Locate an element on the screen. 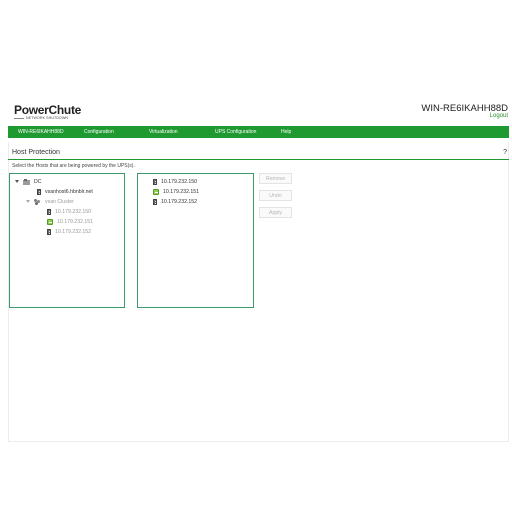 The image size is (512, 512). tree-label-cluster-host: 10.179.232.150 is located at coordinates (73, 211).